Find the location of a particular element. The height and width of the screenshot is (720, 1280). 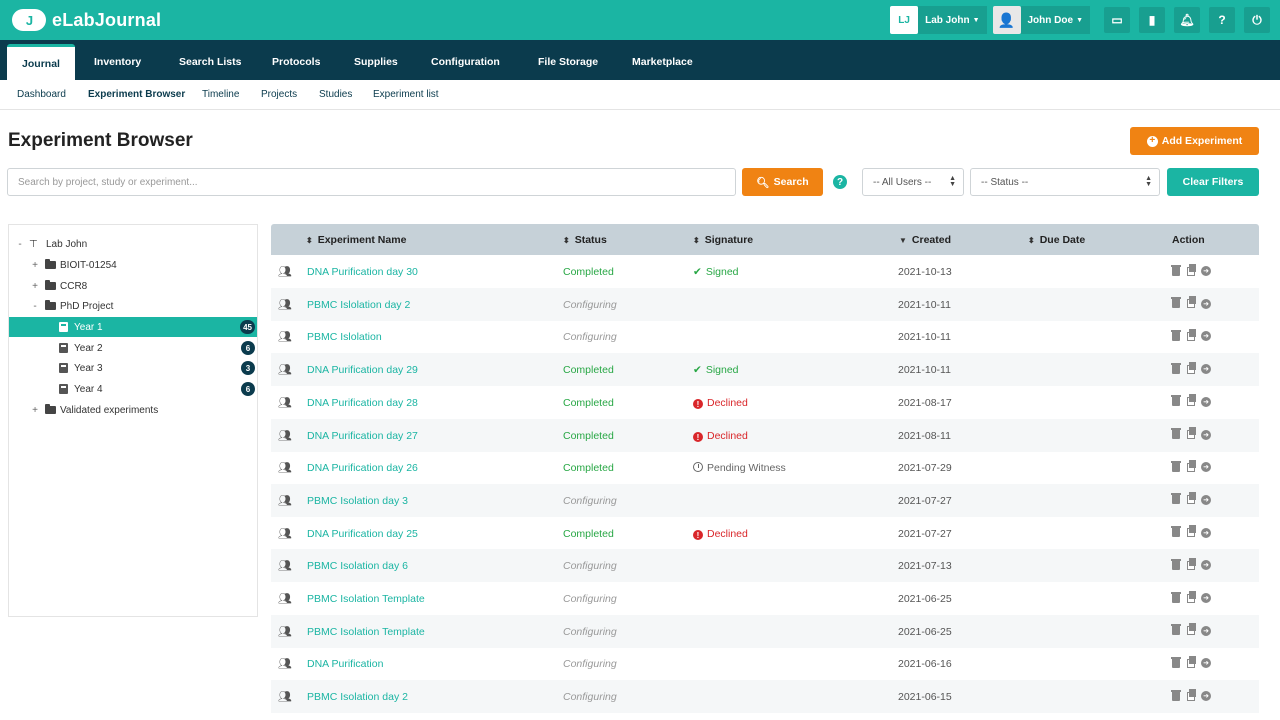

tree-item-year-3: Year 3 3 is located at coordinates (133, 368).